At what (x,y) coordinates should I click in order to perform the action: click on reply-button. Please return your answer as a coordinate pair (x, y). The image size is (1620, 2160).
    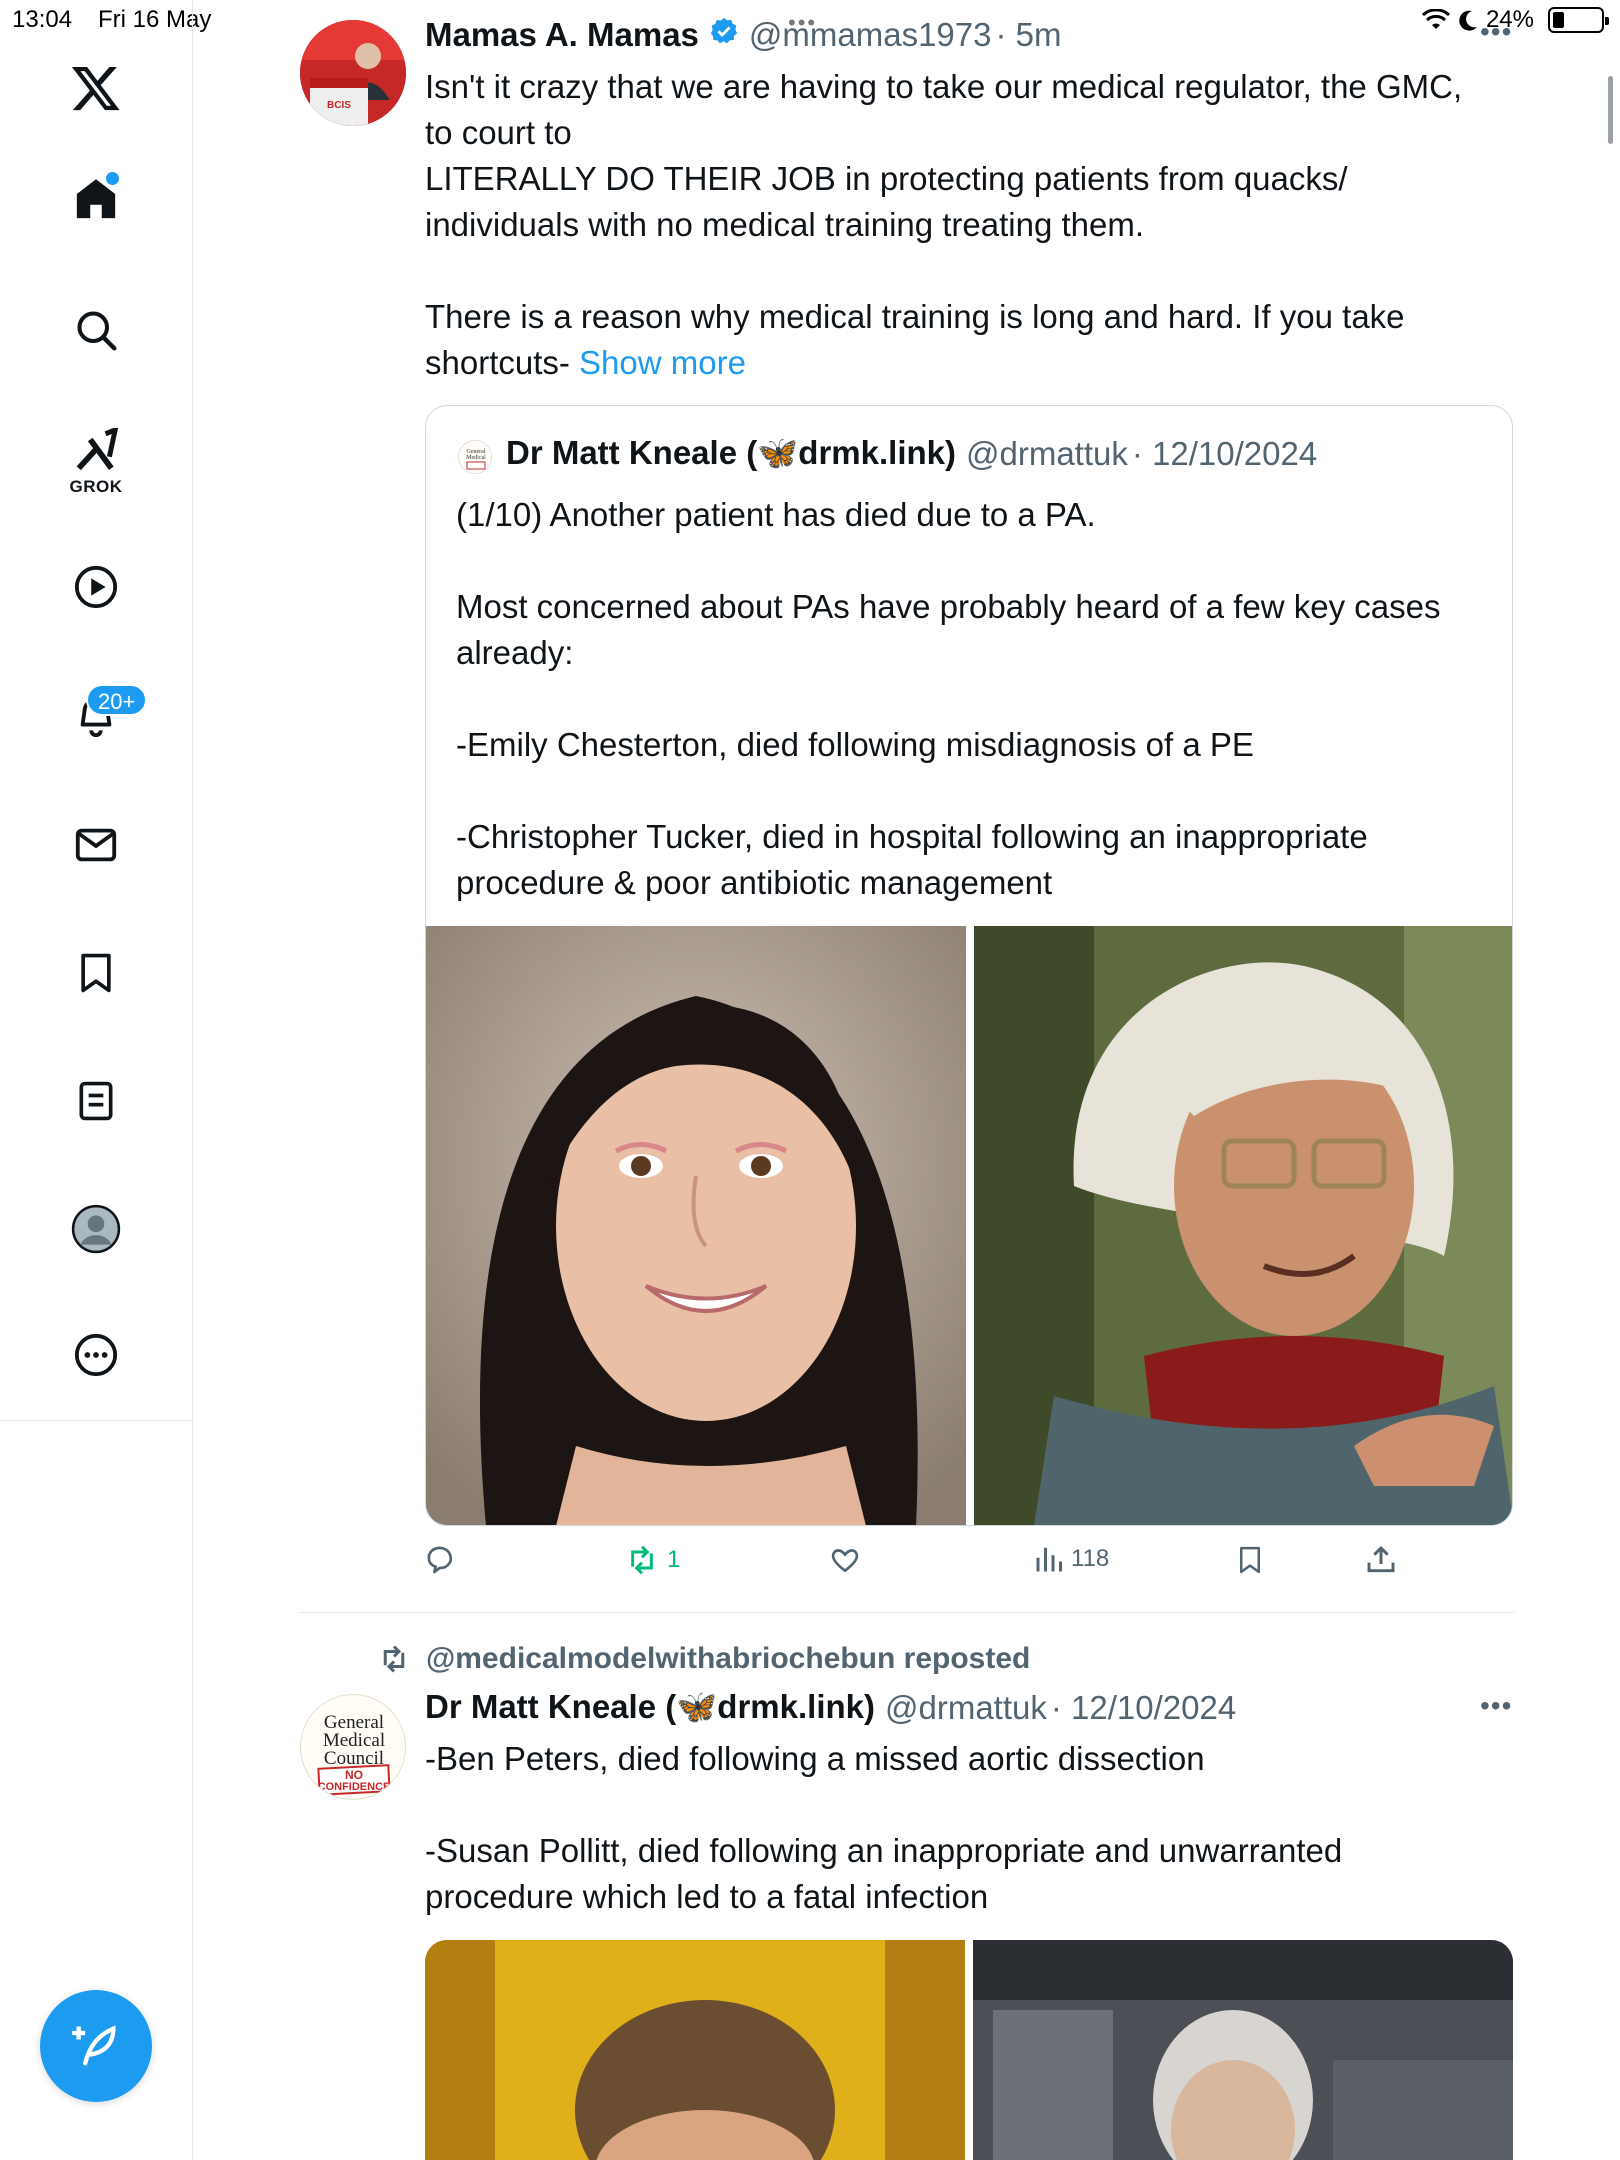
    Looking at the image, I should click on (441, 1560).